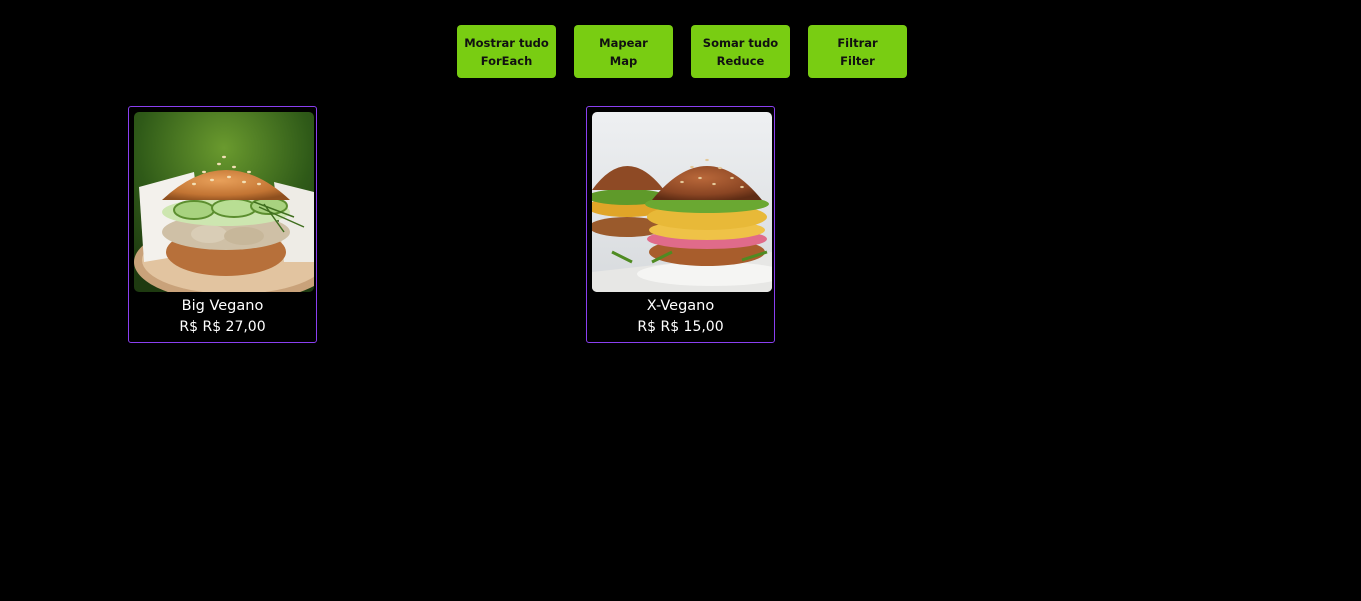  What do you see at coordinates (740, 60) in the screenshot?
I see `button-label-line2: Reduce` at bounding box center [740, 60].